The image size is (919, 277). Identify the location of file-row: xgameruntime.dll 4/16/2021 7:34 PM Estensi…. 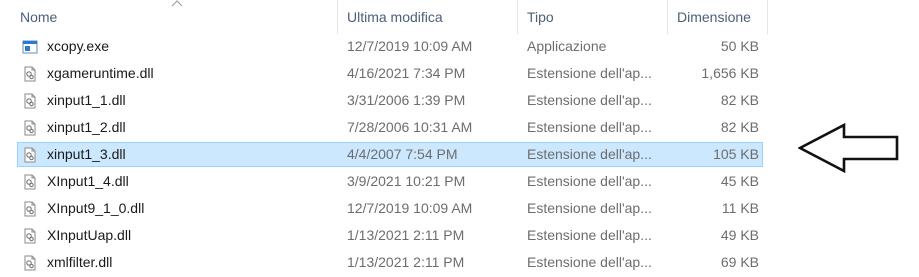
(390, 73).